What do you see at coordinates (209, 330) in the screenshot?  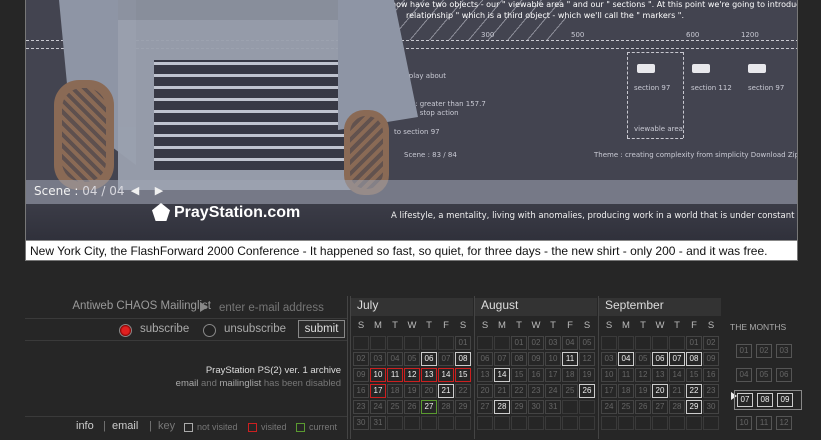 I see `unsubscribe-radio` at bounding box center [209, 330].